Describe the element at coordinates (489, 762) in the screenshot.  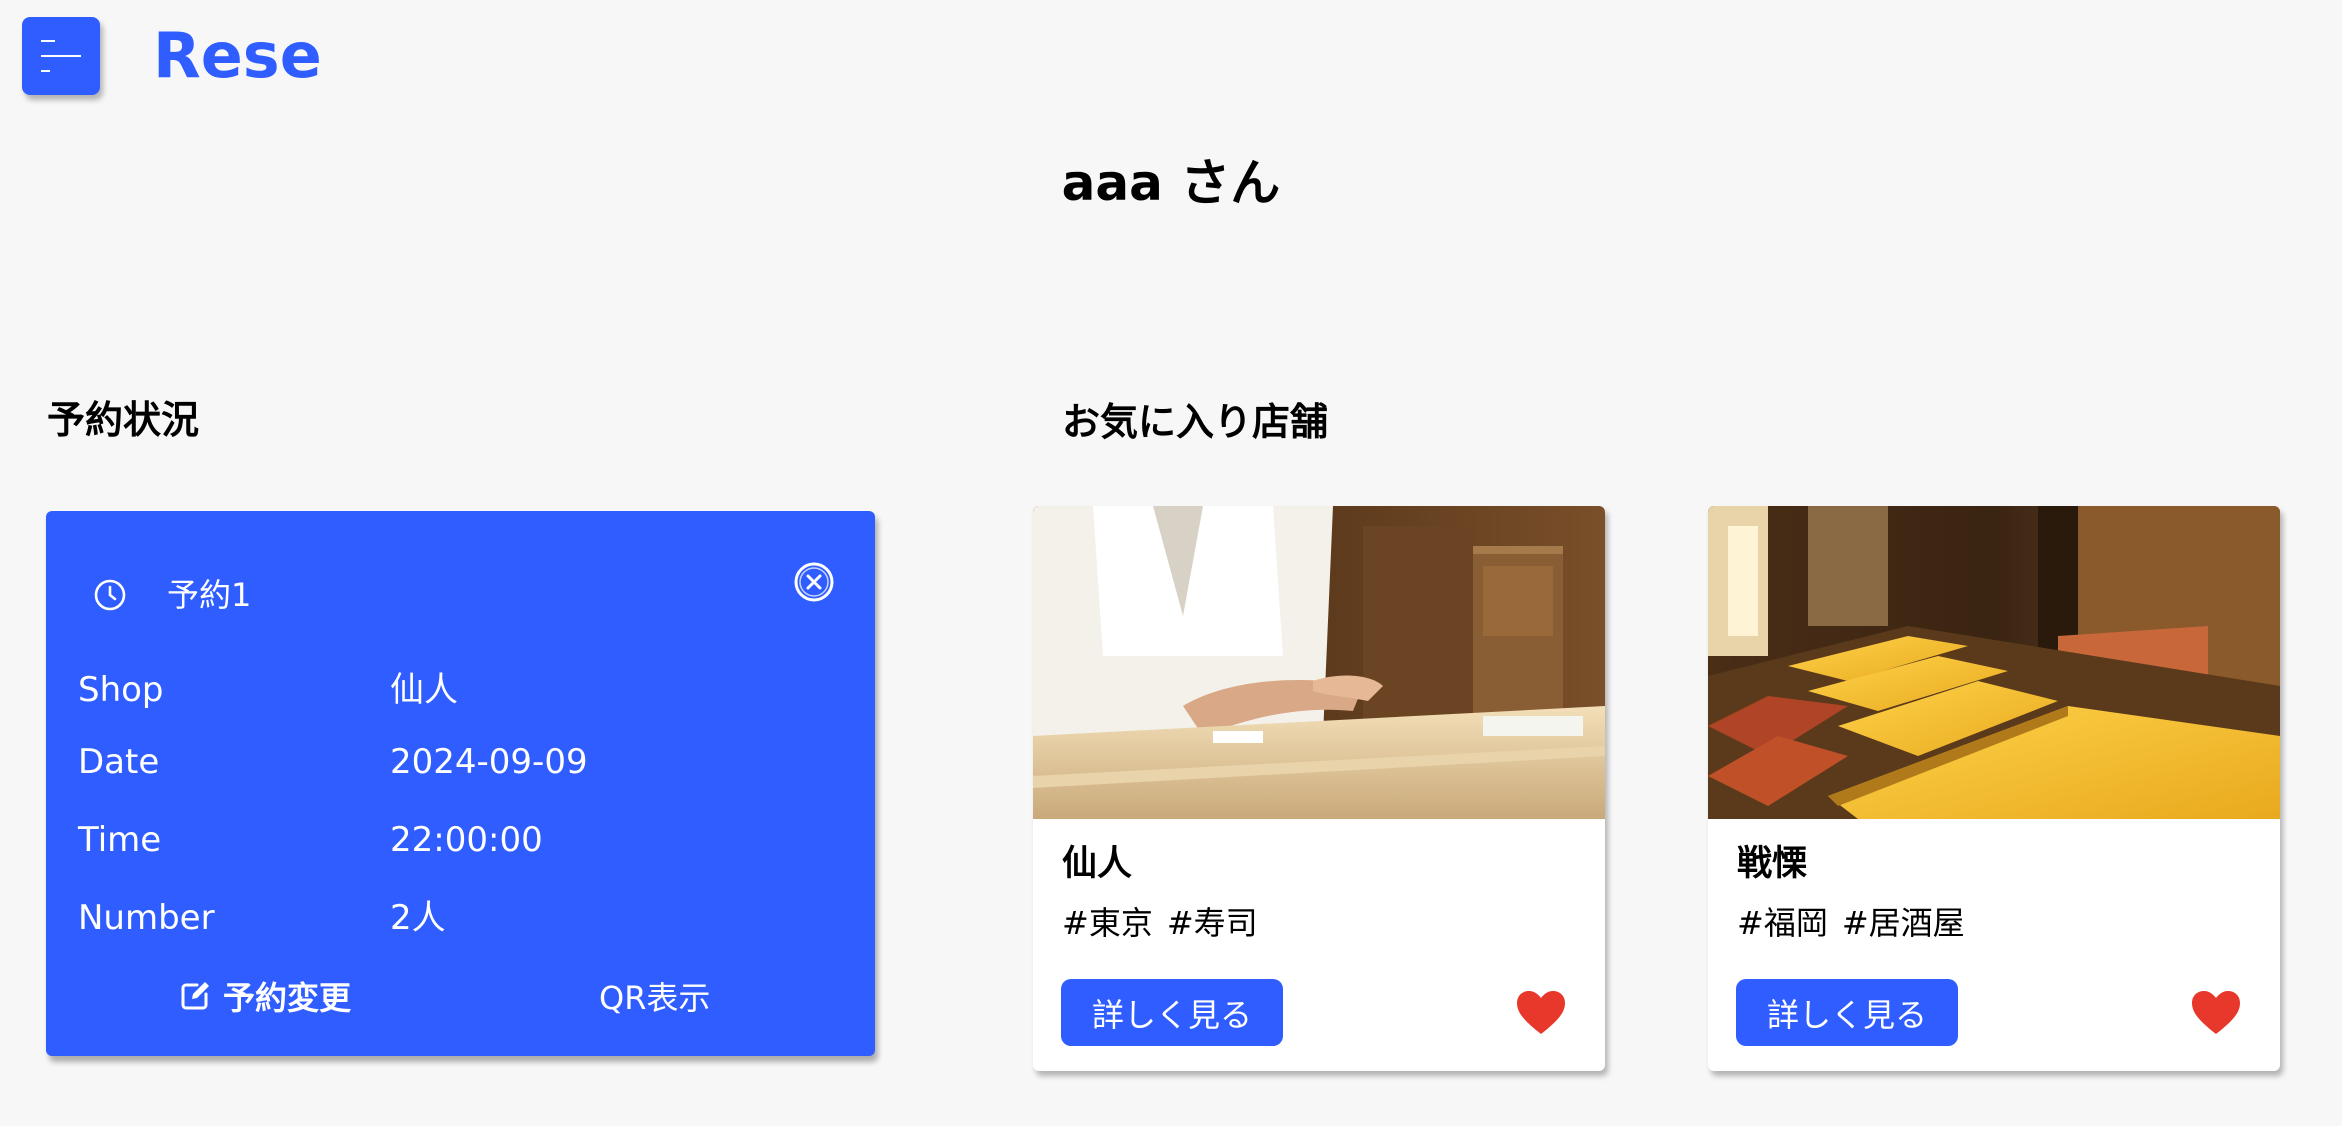
I see `date-value: 2024-09-09` at that location.